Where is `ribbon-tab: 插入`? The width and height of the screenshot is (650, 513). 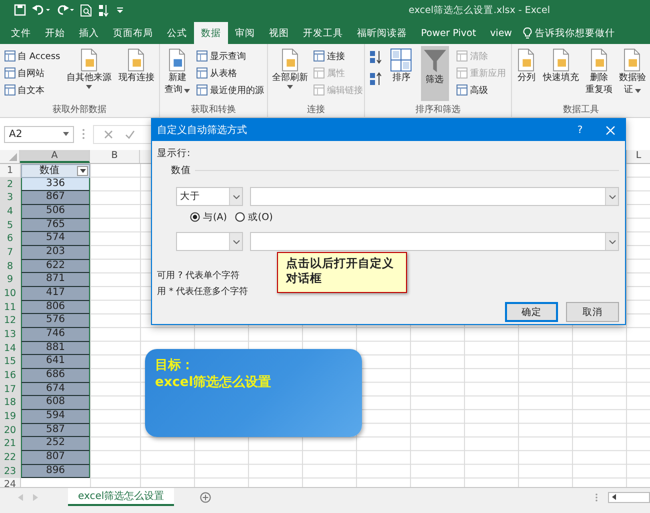
ribbon-tab: 插入 is located at coordinates (89, 33).